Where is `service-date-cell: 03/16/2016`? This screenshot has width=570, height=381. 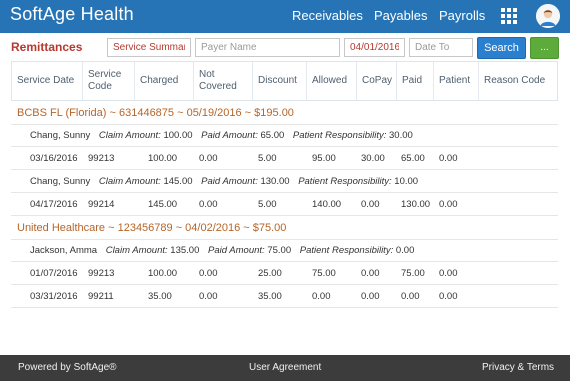
service-date-cell: 03/16/2016 is located at coordinates (54, 158).